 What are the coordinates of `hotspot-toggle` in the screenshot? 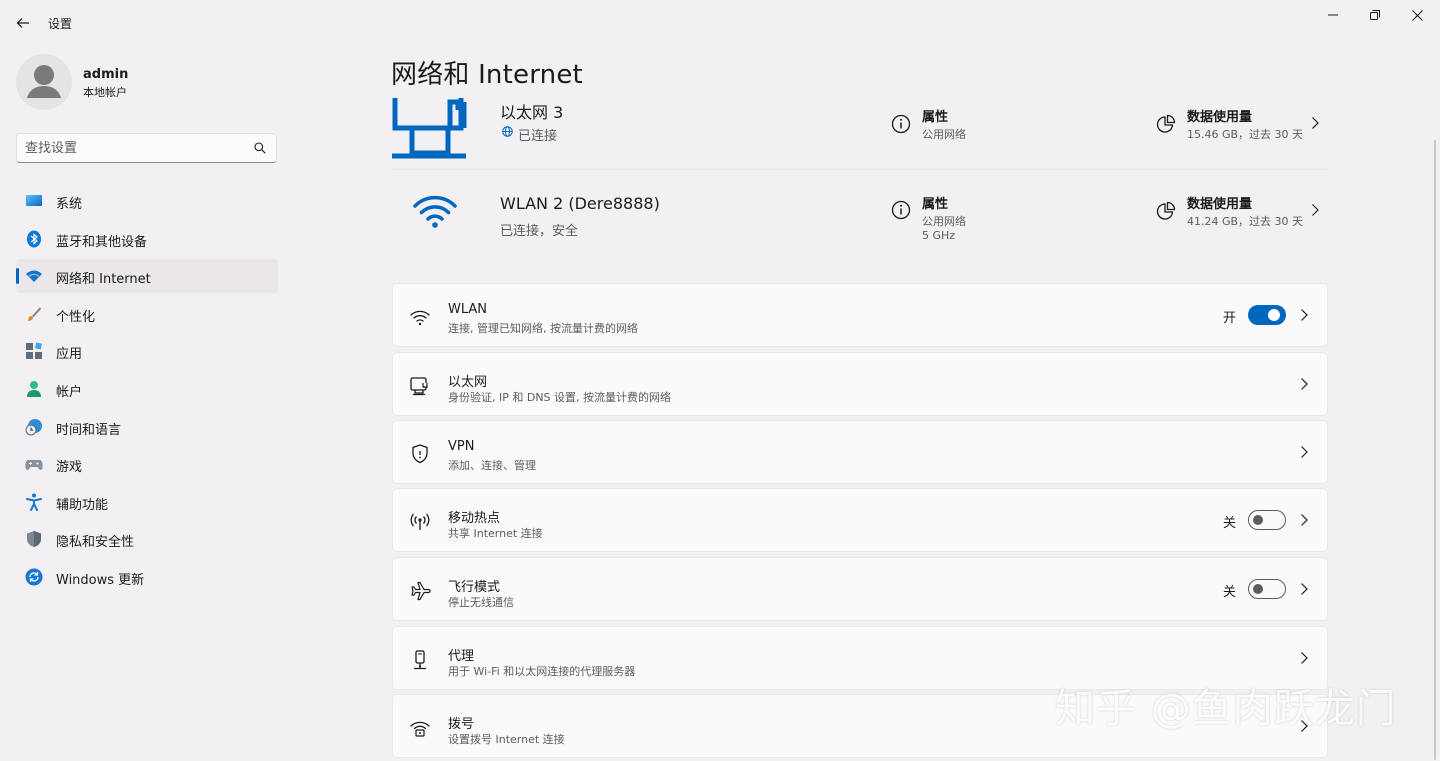 It's located at (1267, 520).